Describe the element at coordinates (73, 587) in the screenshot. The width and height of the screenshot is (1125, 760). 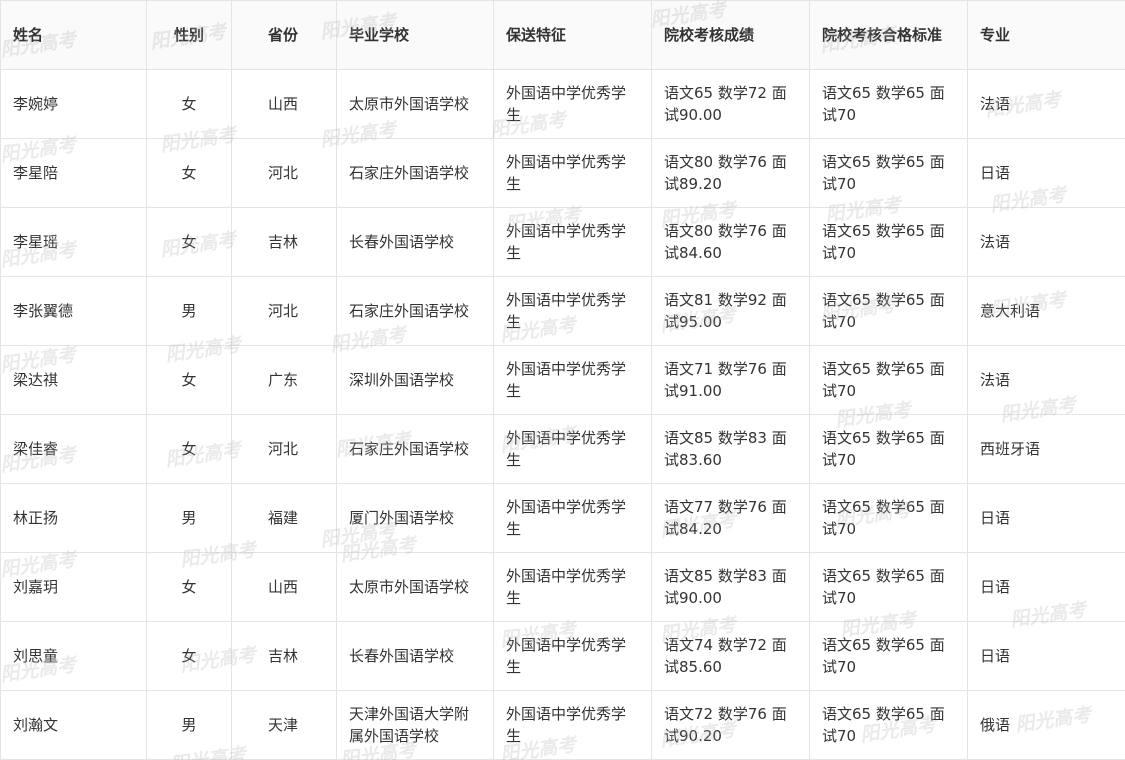
I see `cell-name: 刘嘉玥` at that location.